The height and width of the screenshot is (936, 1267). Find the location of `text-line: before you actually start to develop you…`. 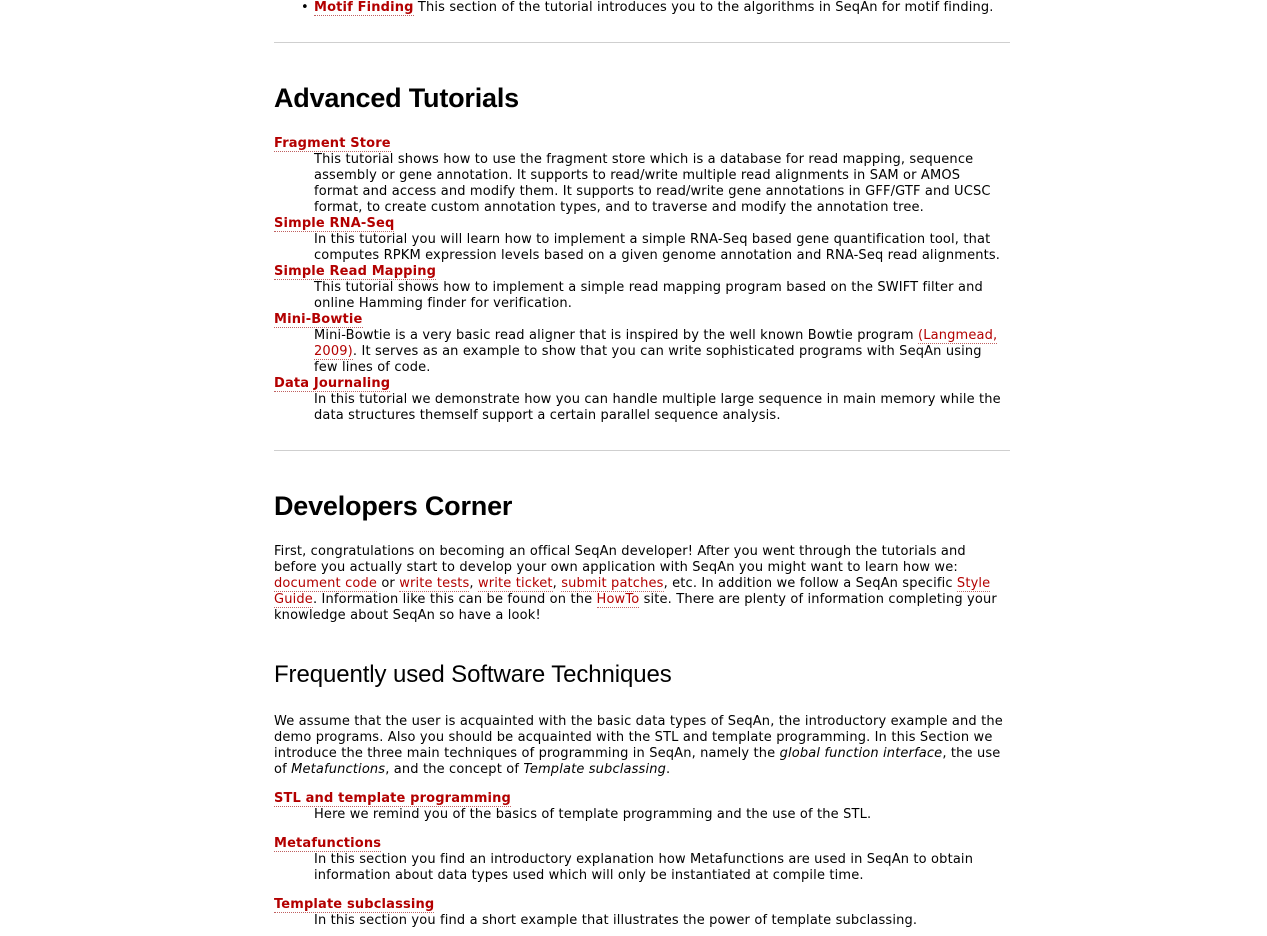

text-line: before you actually start to develop you… is located at coordinates (616, 567).